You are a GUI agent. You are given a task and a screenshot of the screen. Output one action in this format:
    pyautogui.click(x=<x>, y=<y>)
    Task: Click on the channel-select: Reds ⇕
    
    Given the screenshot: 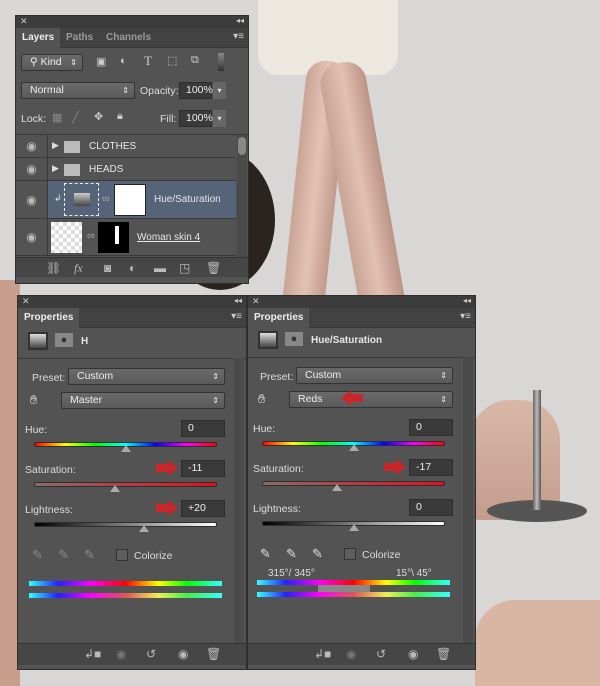 What is the action you would take?
    pyautogui.click(x=371, y=399)
    